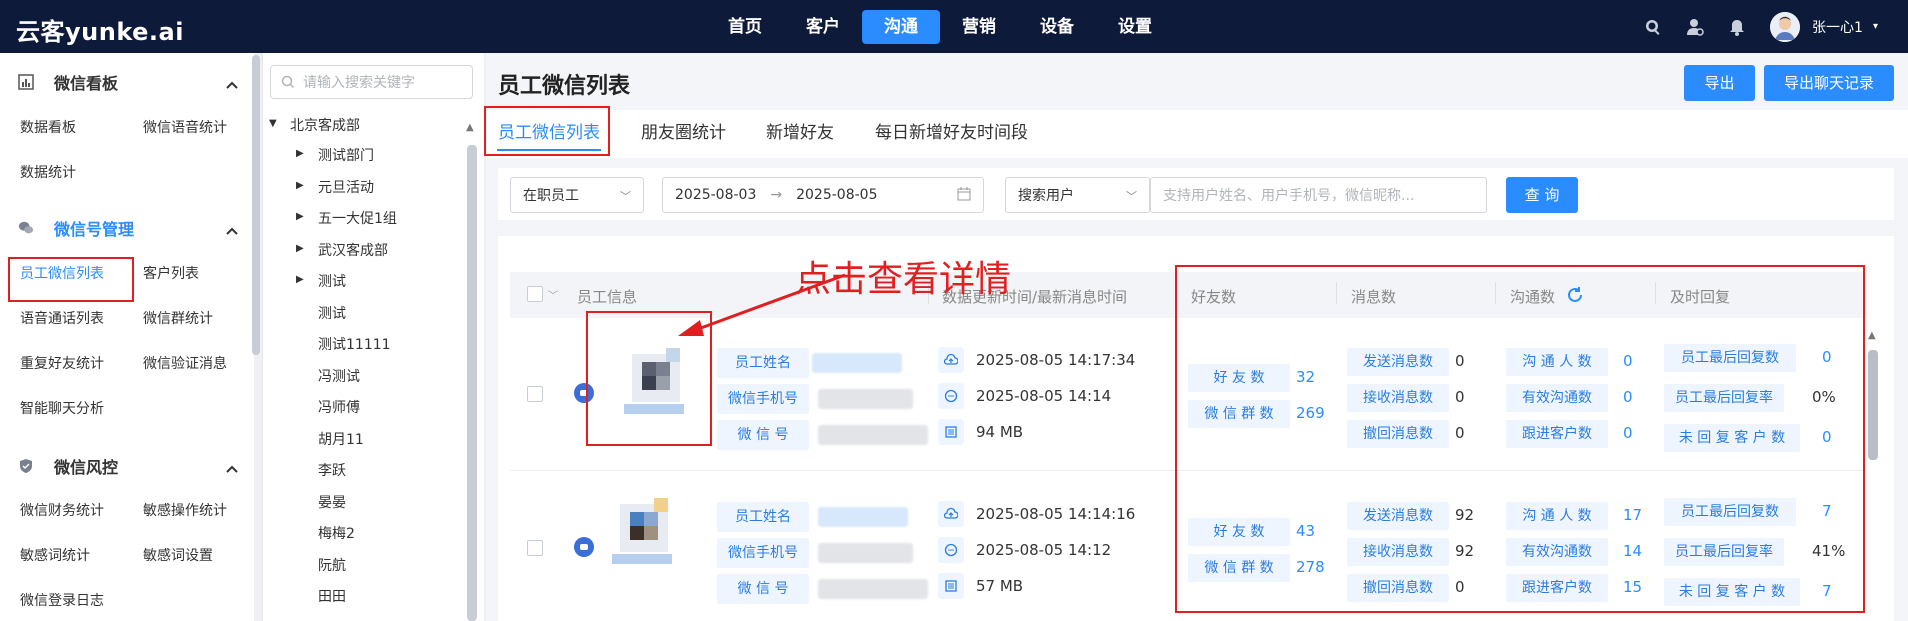  What do you see at coordinates (1000, 432) in the screenshot?
I see `storage-size: 94 MB` at bounding box center [1000, 432].